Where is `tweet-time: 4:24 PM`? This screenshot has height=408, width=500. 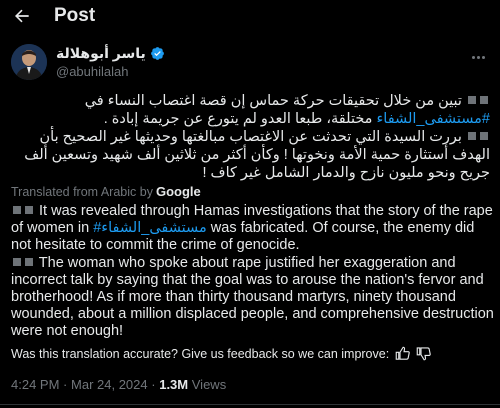 tweet-time: 4:24 PM is located at coordinates (35, 384).